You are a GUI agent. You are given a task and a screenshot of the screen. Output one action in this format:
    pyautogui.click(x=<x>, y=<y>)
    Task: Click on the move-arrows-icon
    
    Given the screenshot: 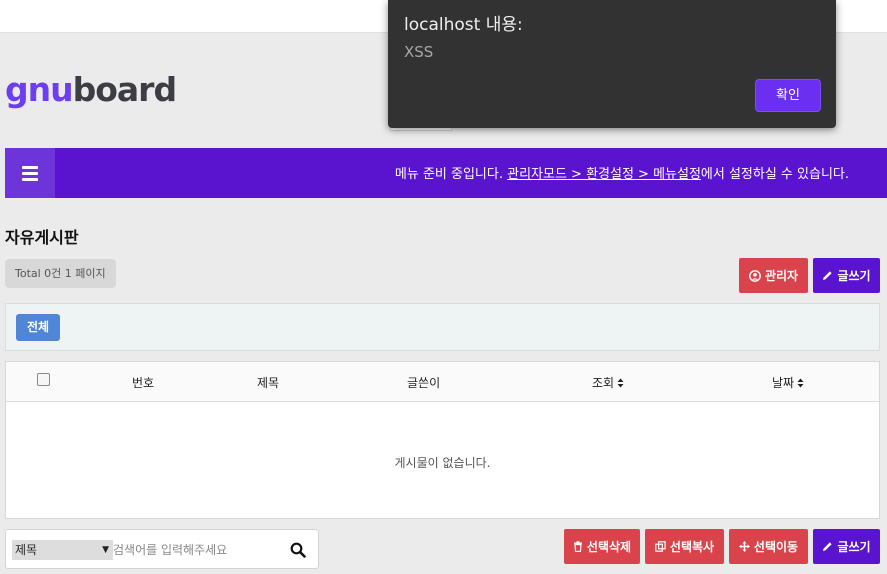 What is the action you would take?
    pyautogui.click(x=744, y=546)
    